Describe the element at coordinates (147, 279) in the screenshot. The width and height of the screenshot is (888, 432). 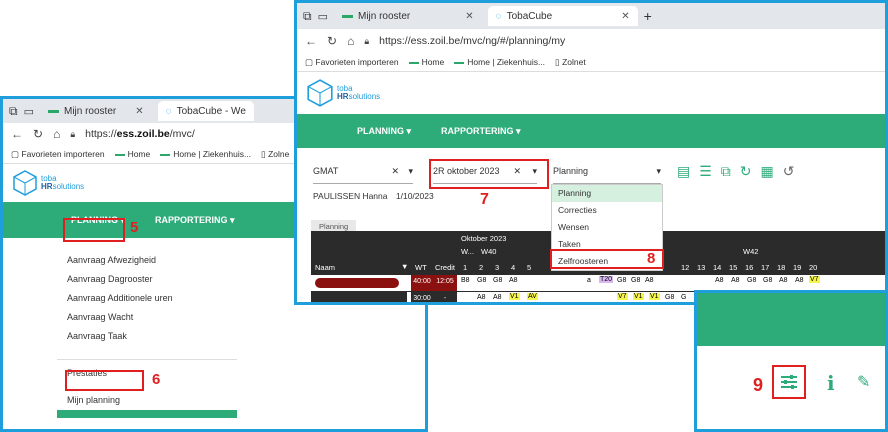
I see `menu-item: Aanvraag Dagrooster` at that location.